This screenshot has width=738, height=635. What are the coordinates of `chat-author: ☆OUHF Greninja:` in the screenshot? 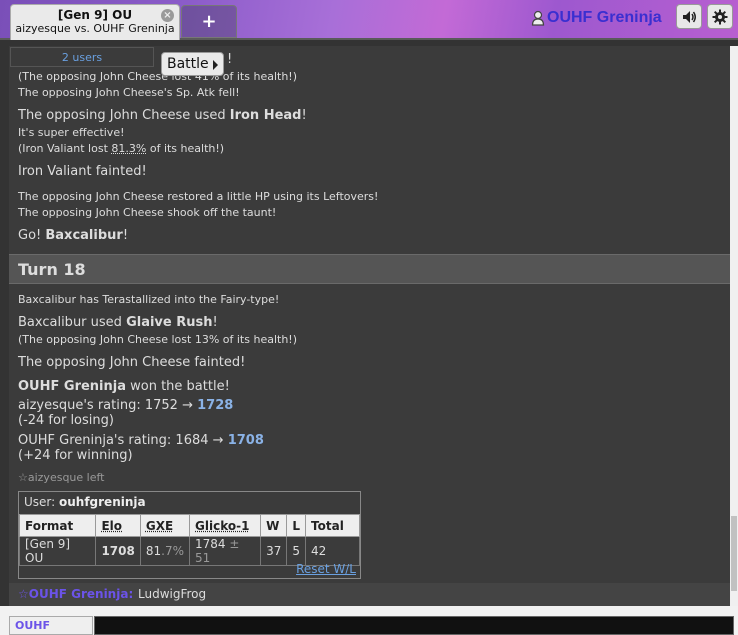 It's located at (75, 594).